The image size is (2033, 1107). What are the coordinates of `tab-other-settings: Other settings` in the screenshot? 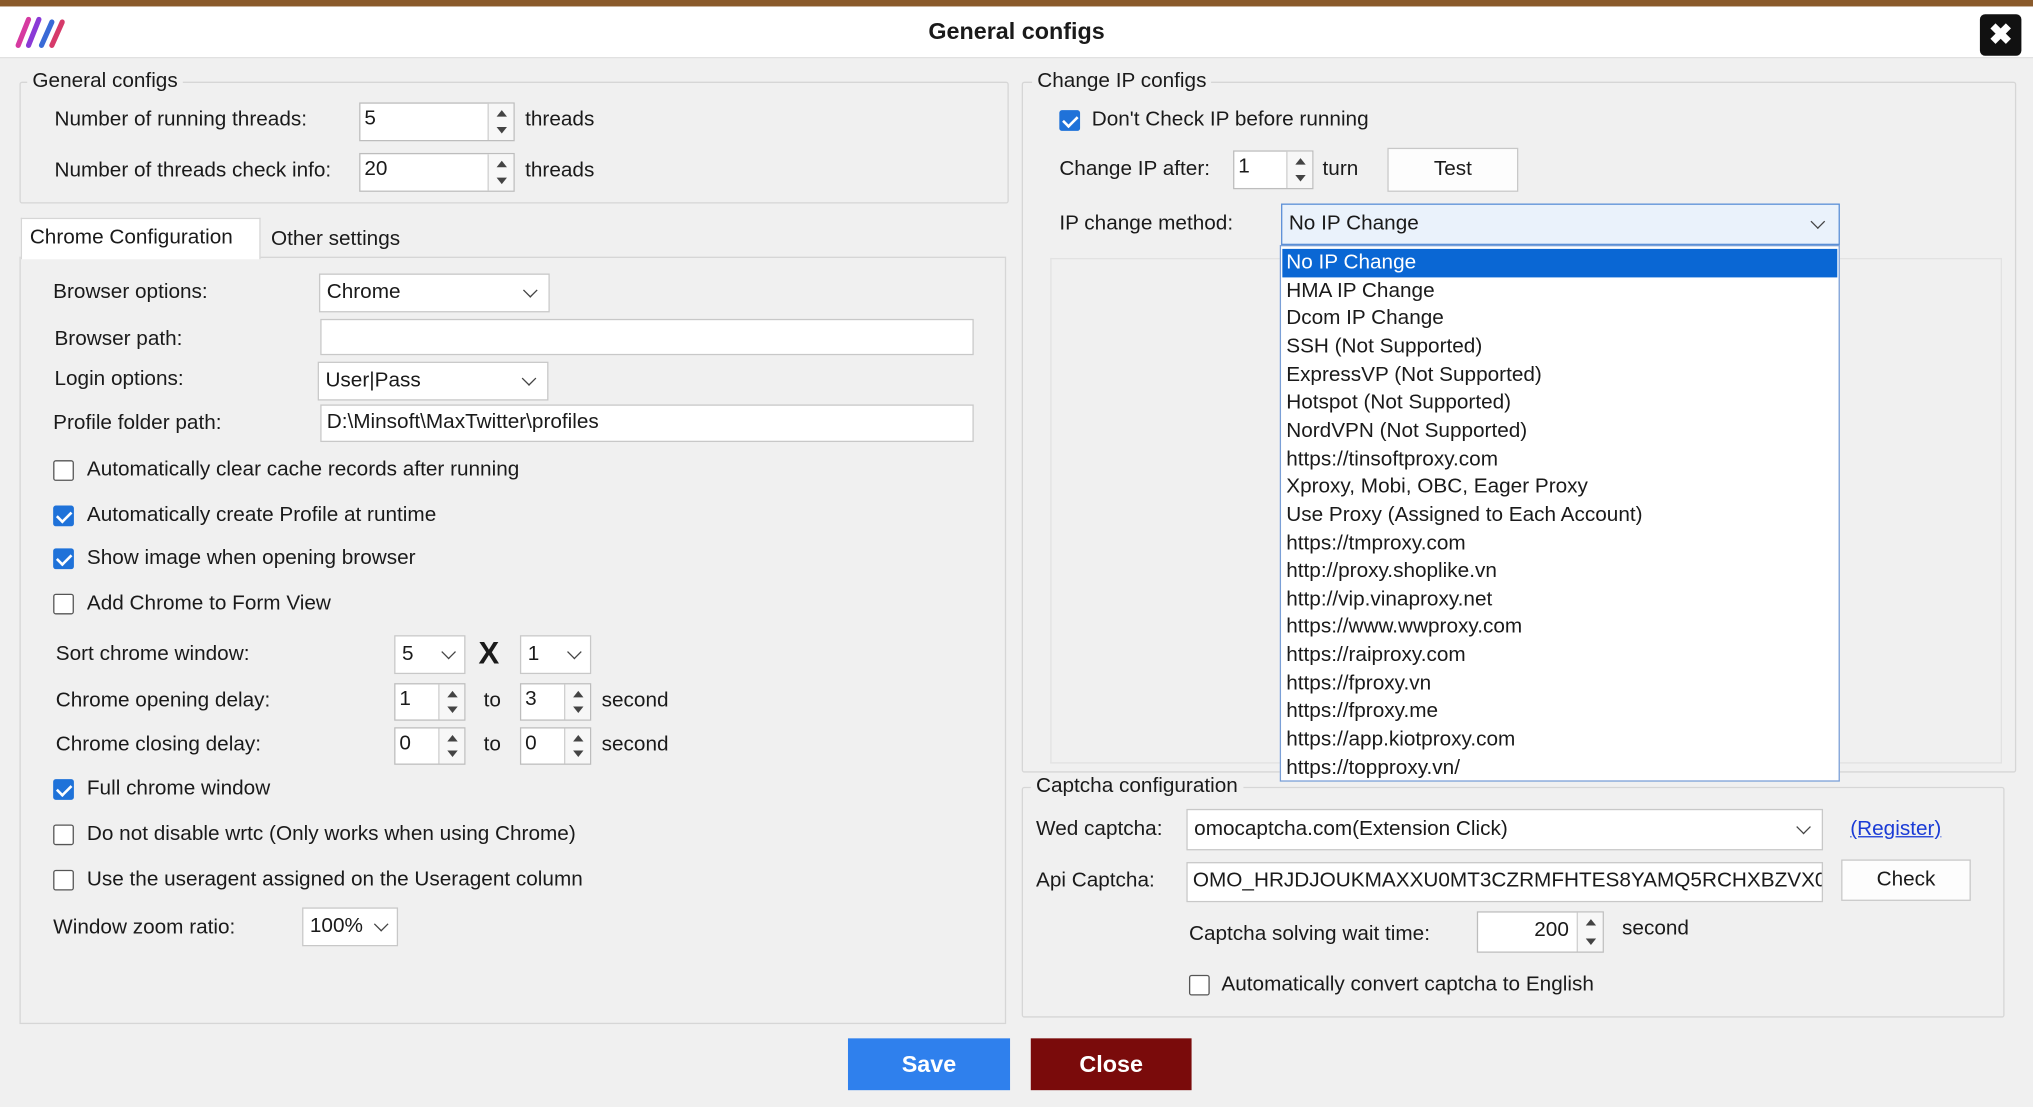 It's located at (344, 239).